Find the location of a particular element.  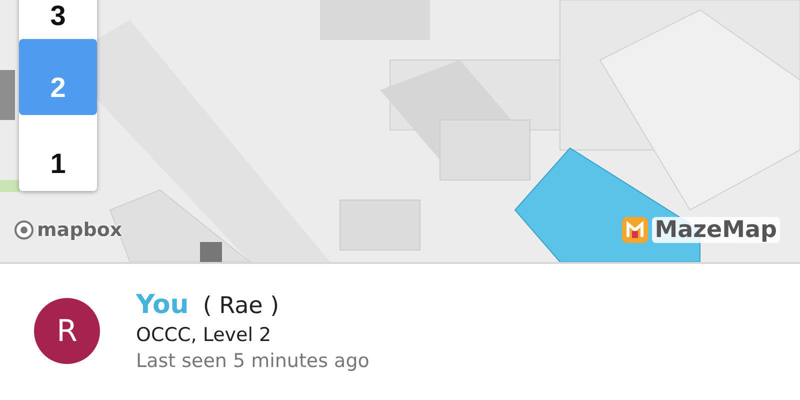

location-text: OCCC, Level 2 is located at coordinates (204, 335).